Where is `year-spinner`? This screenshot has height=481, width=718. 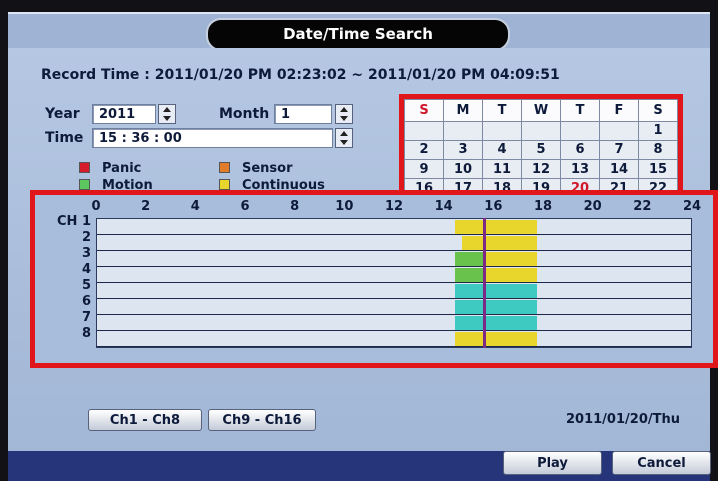 year-spinner is located at coordinates (167, 114).